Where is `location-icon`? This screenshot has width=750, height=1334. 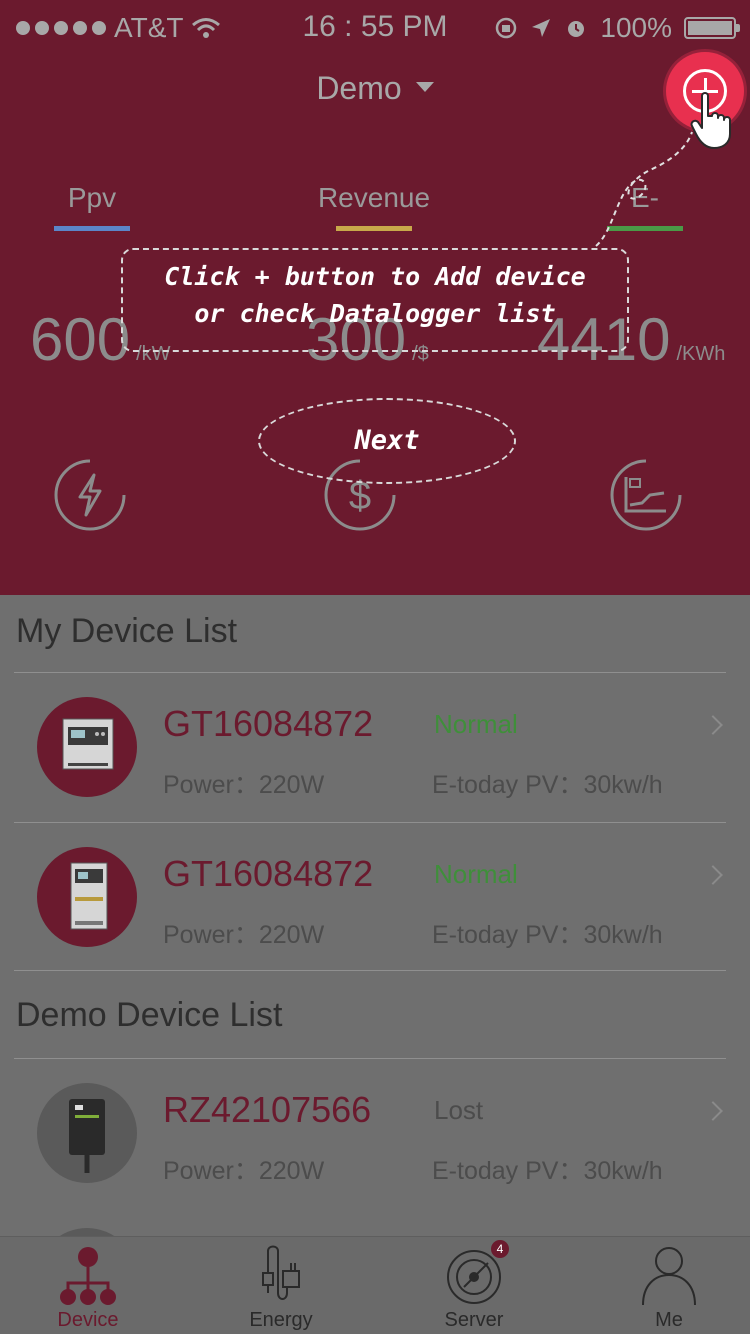
location-icon is located at coordinates (541, 28).